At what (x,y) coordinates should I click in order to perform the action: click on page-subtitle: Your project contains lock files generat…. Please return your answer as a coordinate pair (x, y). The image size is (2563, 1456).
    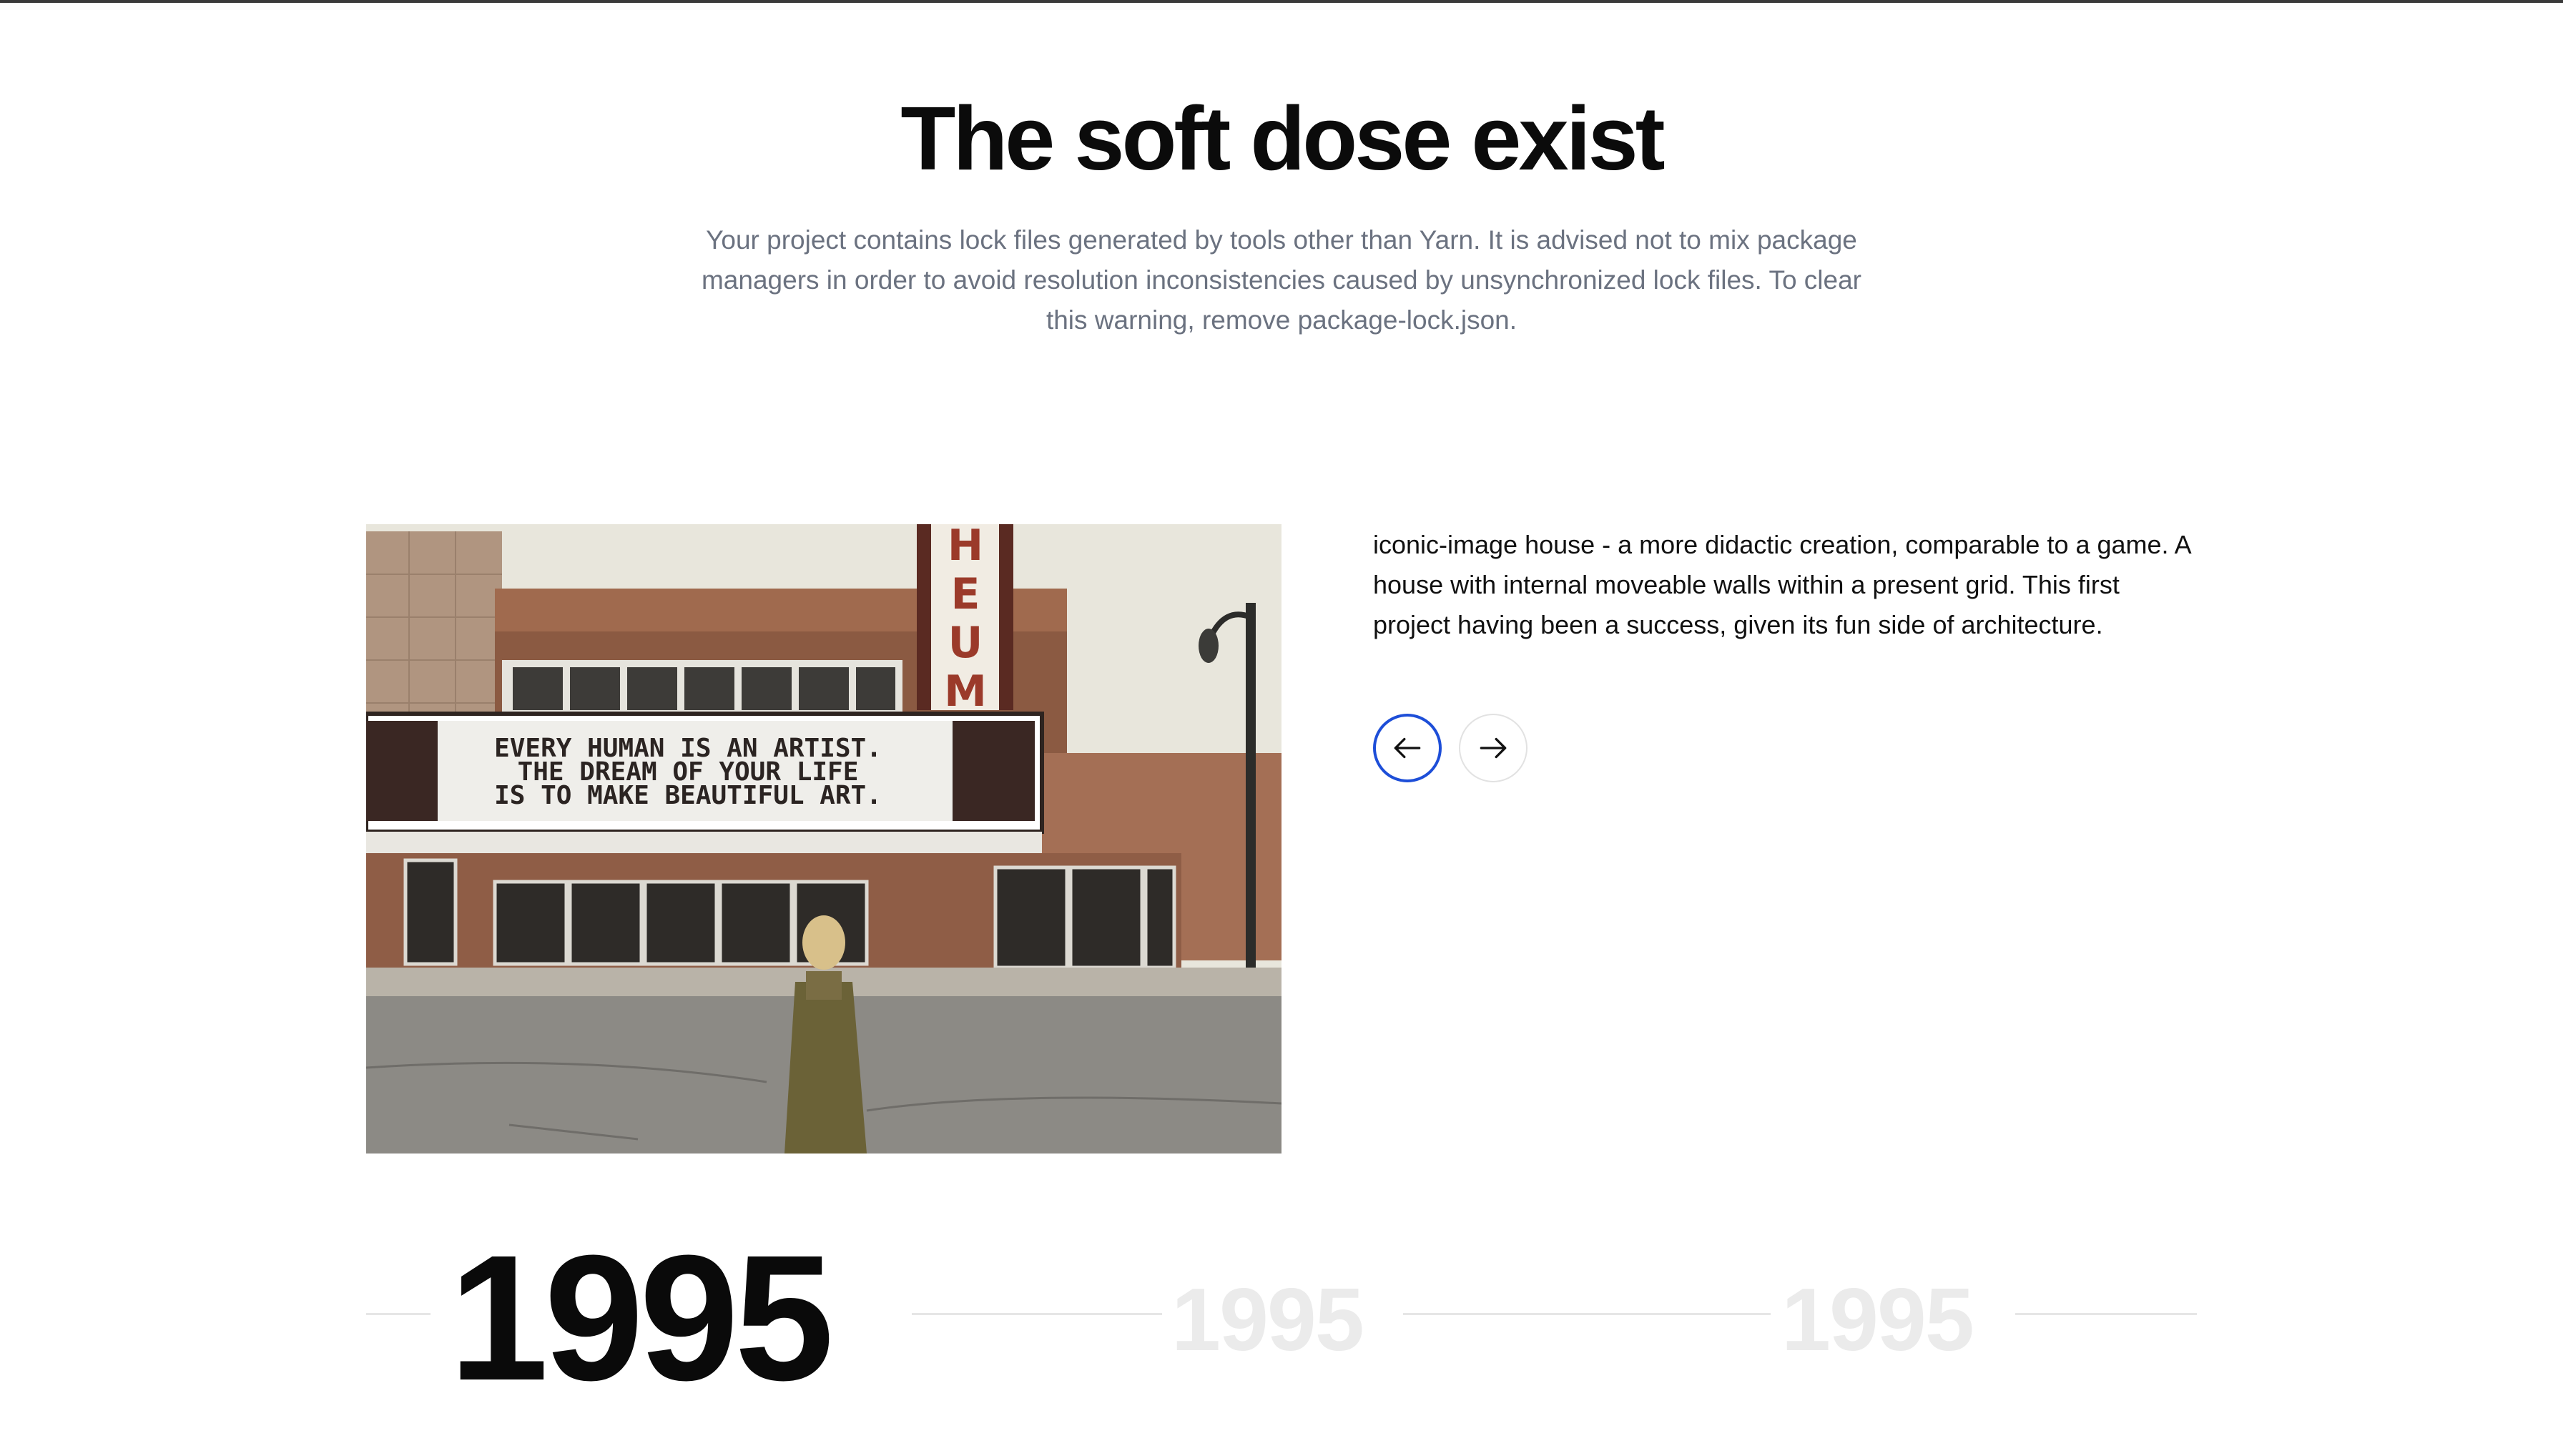
    Looking at the image, I should click on (1281, 280).